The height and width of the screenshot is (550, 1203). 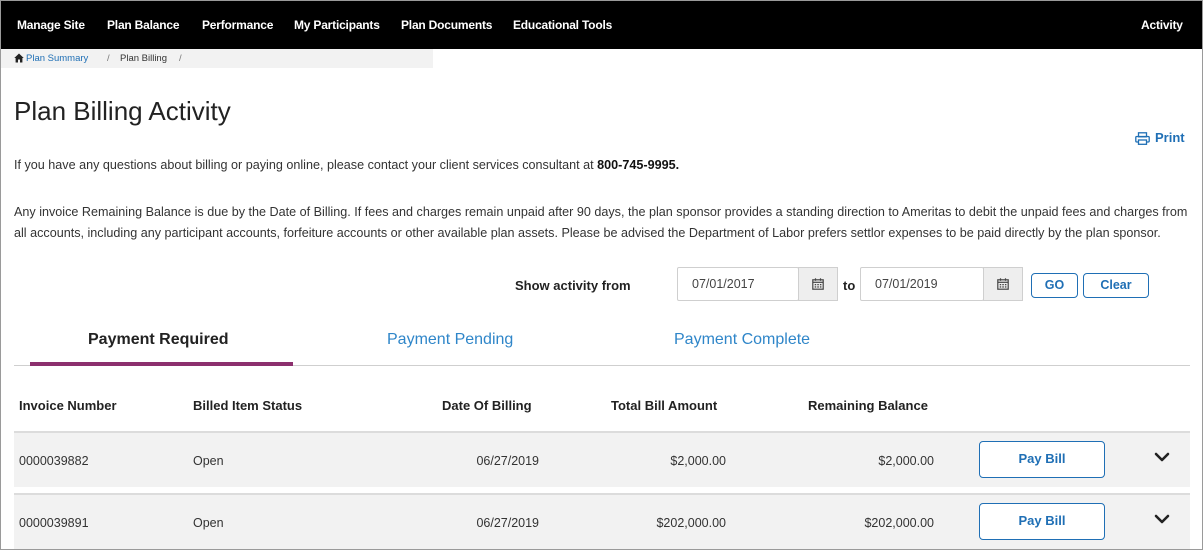 What do you see at coordinates (868, 405) in the screenshot?
I see `header-remaining-balance: Remaining Balance` at bounding box center [868, 405].